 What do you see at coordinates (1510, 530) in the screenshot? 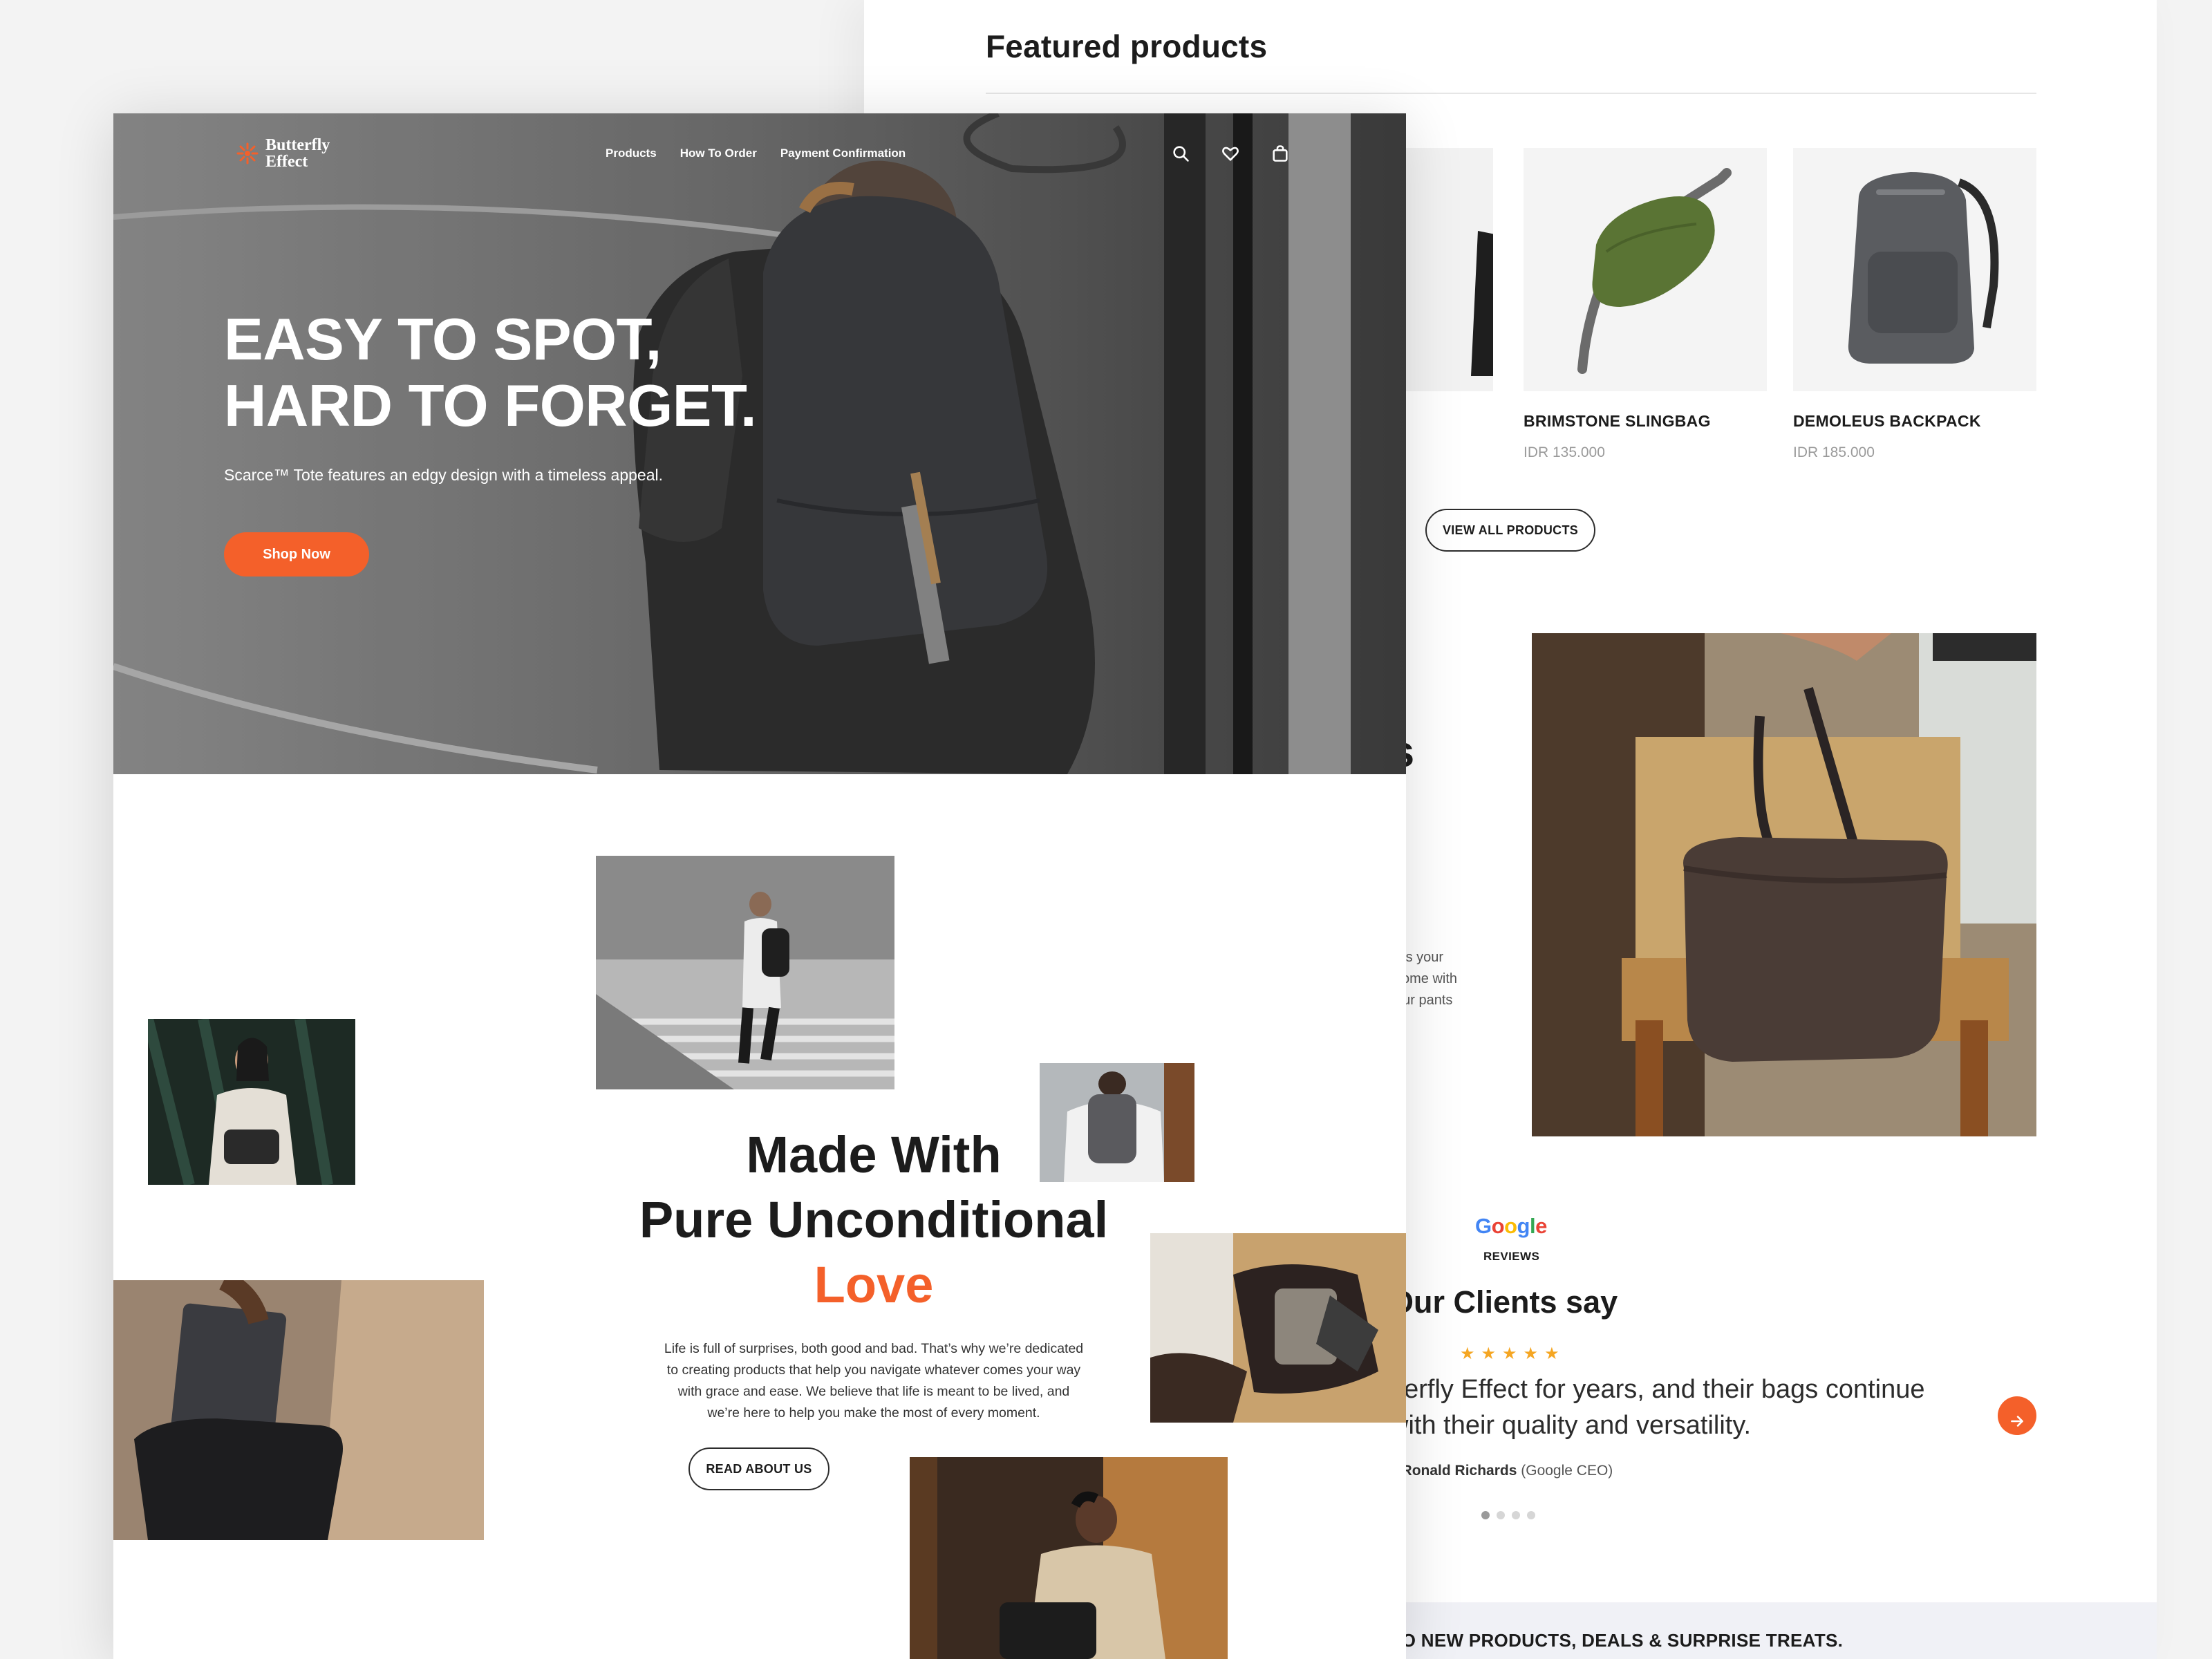
I see `view-all-products-button: VIEW ALL PRODUCTS` at bounding box center [1510, 530].